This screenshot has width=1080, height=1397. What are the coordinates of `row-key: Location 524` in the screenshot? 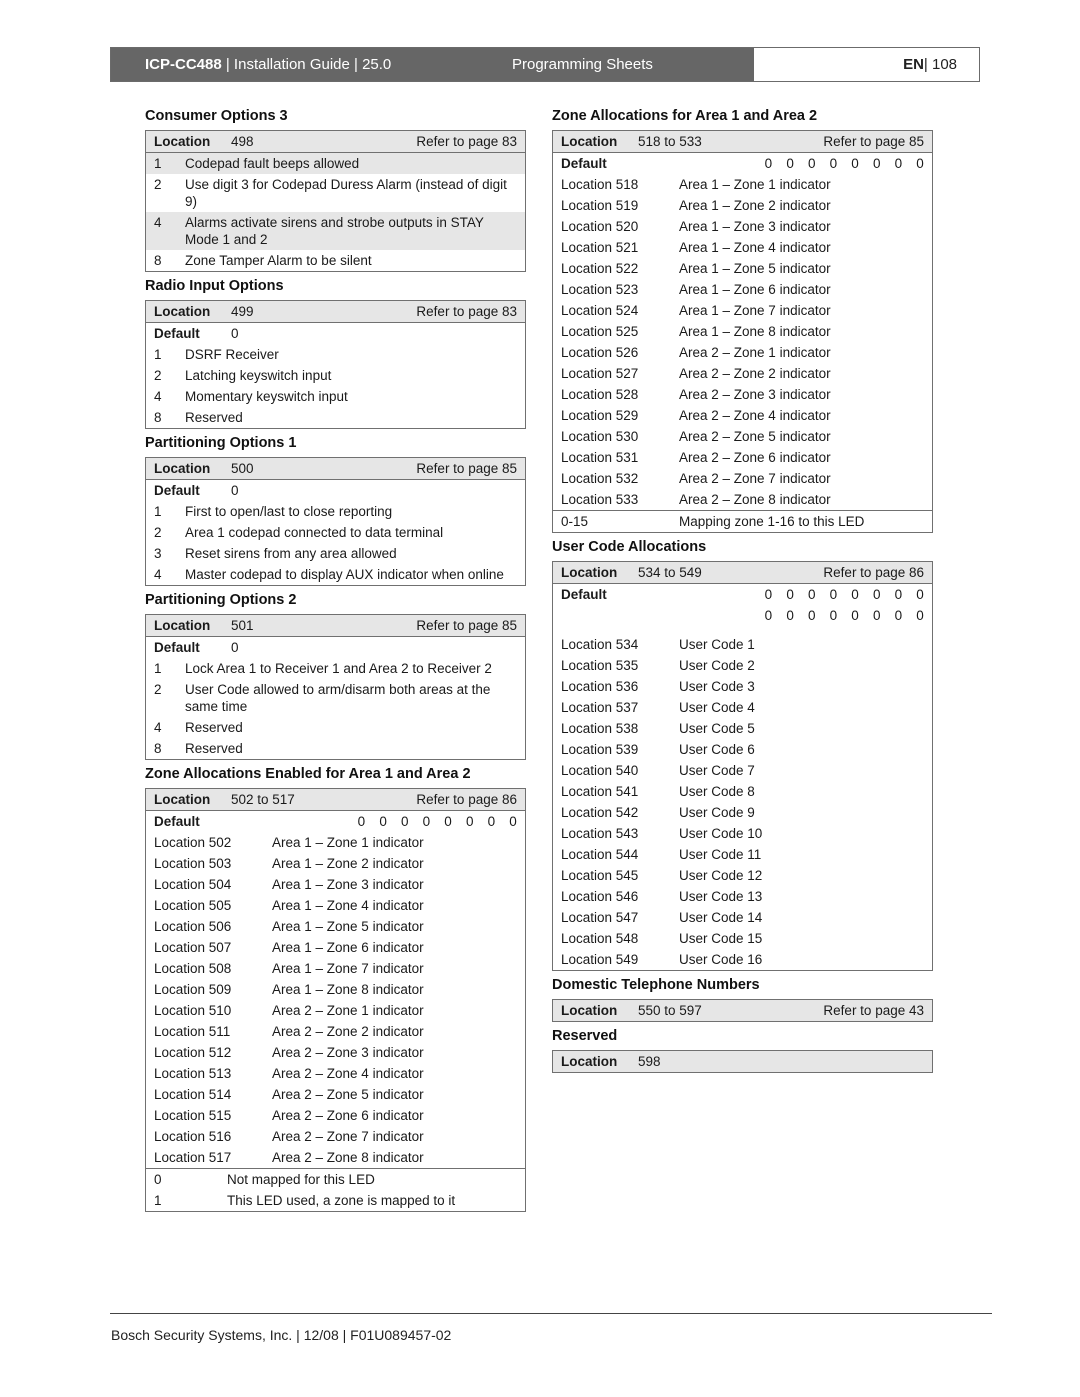 It's located at (600, 310).